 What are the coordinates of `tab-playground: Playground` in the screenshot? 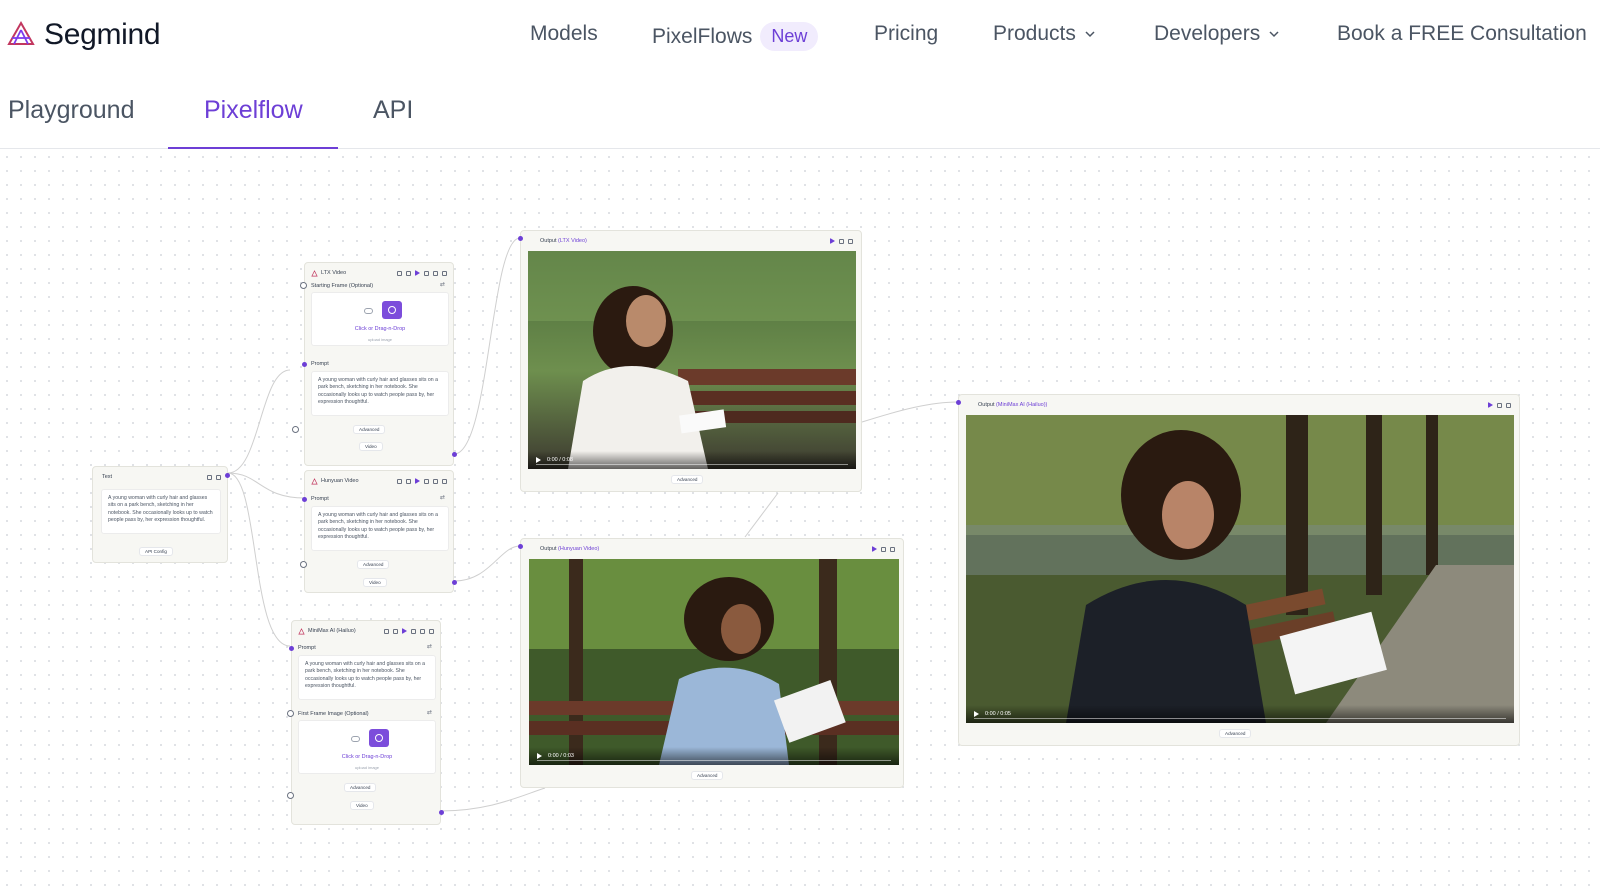 It's located at (71, 110).